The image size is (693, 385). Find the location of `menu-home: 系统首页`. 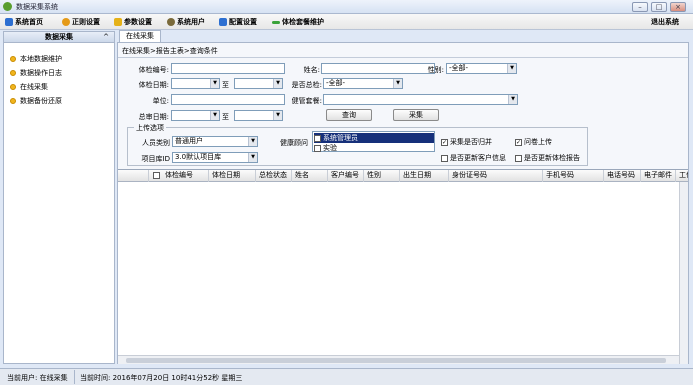

menu-home: 系统首页 is located at coordinates (24, 22).